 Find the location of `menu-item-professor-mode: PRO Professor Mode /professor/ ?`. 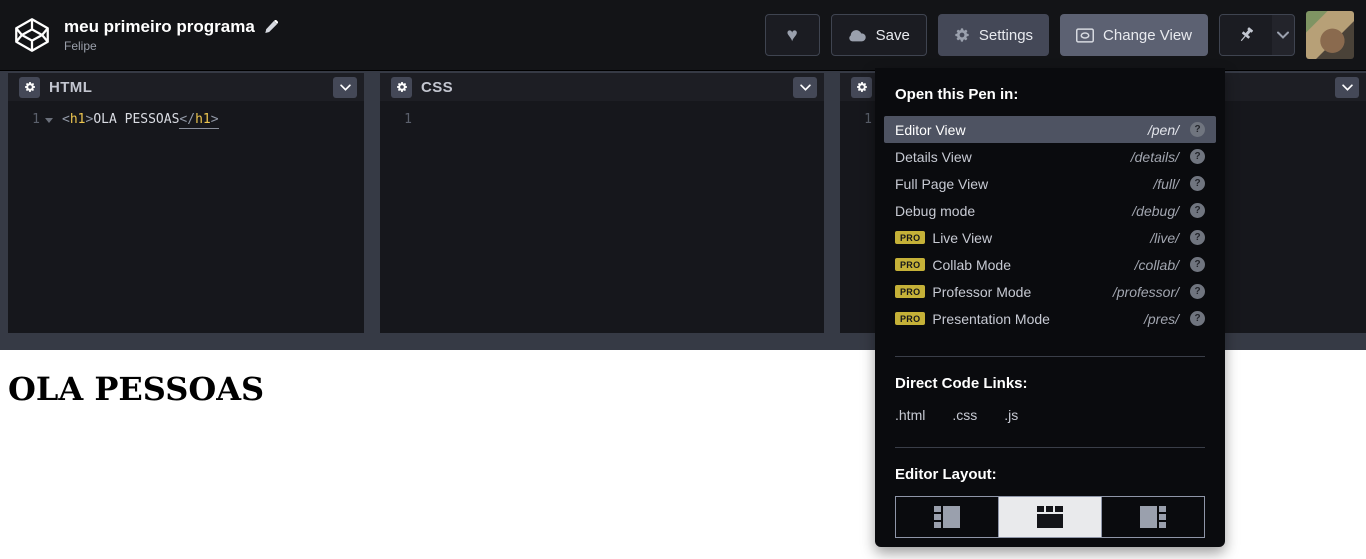

menu-item-professor-mode: PRO Professor Mode /professor/ ? is located at coordinates (1050, 291).